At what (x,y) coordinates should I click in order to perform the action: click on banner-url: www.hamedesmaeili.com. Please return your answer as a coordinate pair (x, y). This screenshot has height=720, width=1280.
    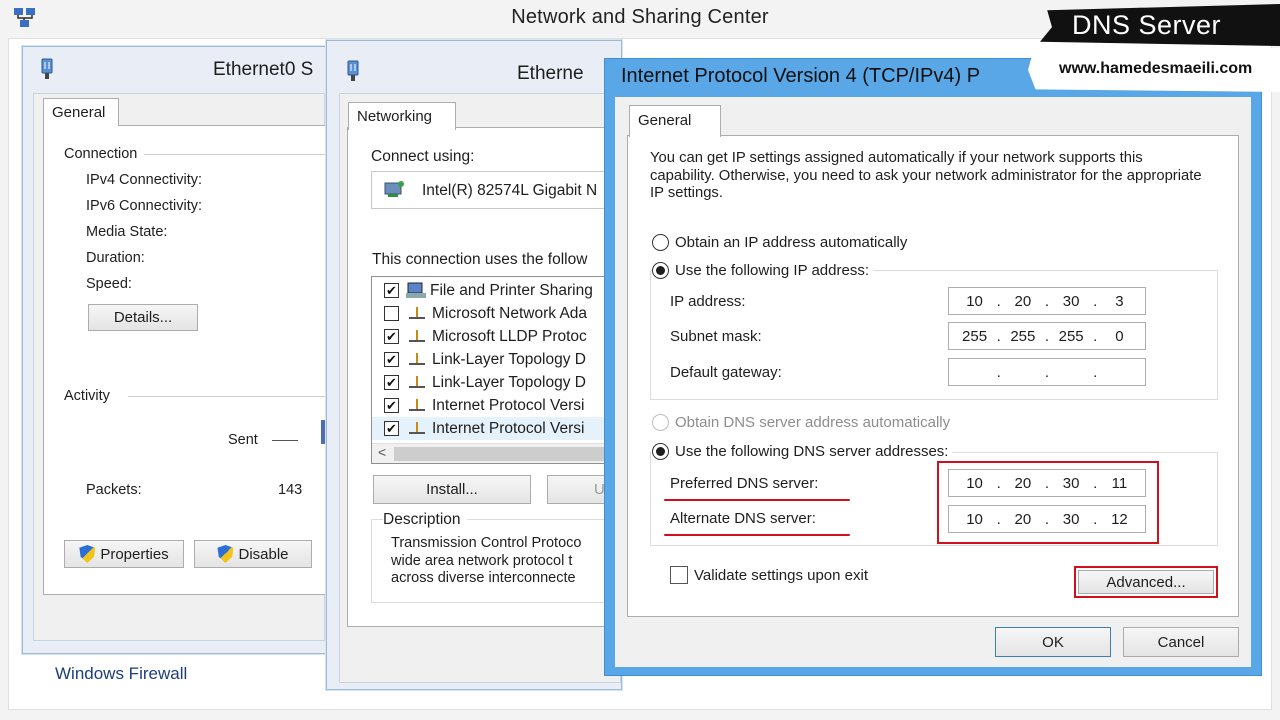
    Looking at the image, I should click on (1156, 68).